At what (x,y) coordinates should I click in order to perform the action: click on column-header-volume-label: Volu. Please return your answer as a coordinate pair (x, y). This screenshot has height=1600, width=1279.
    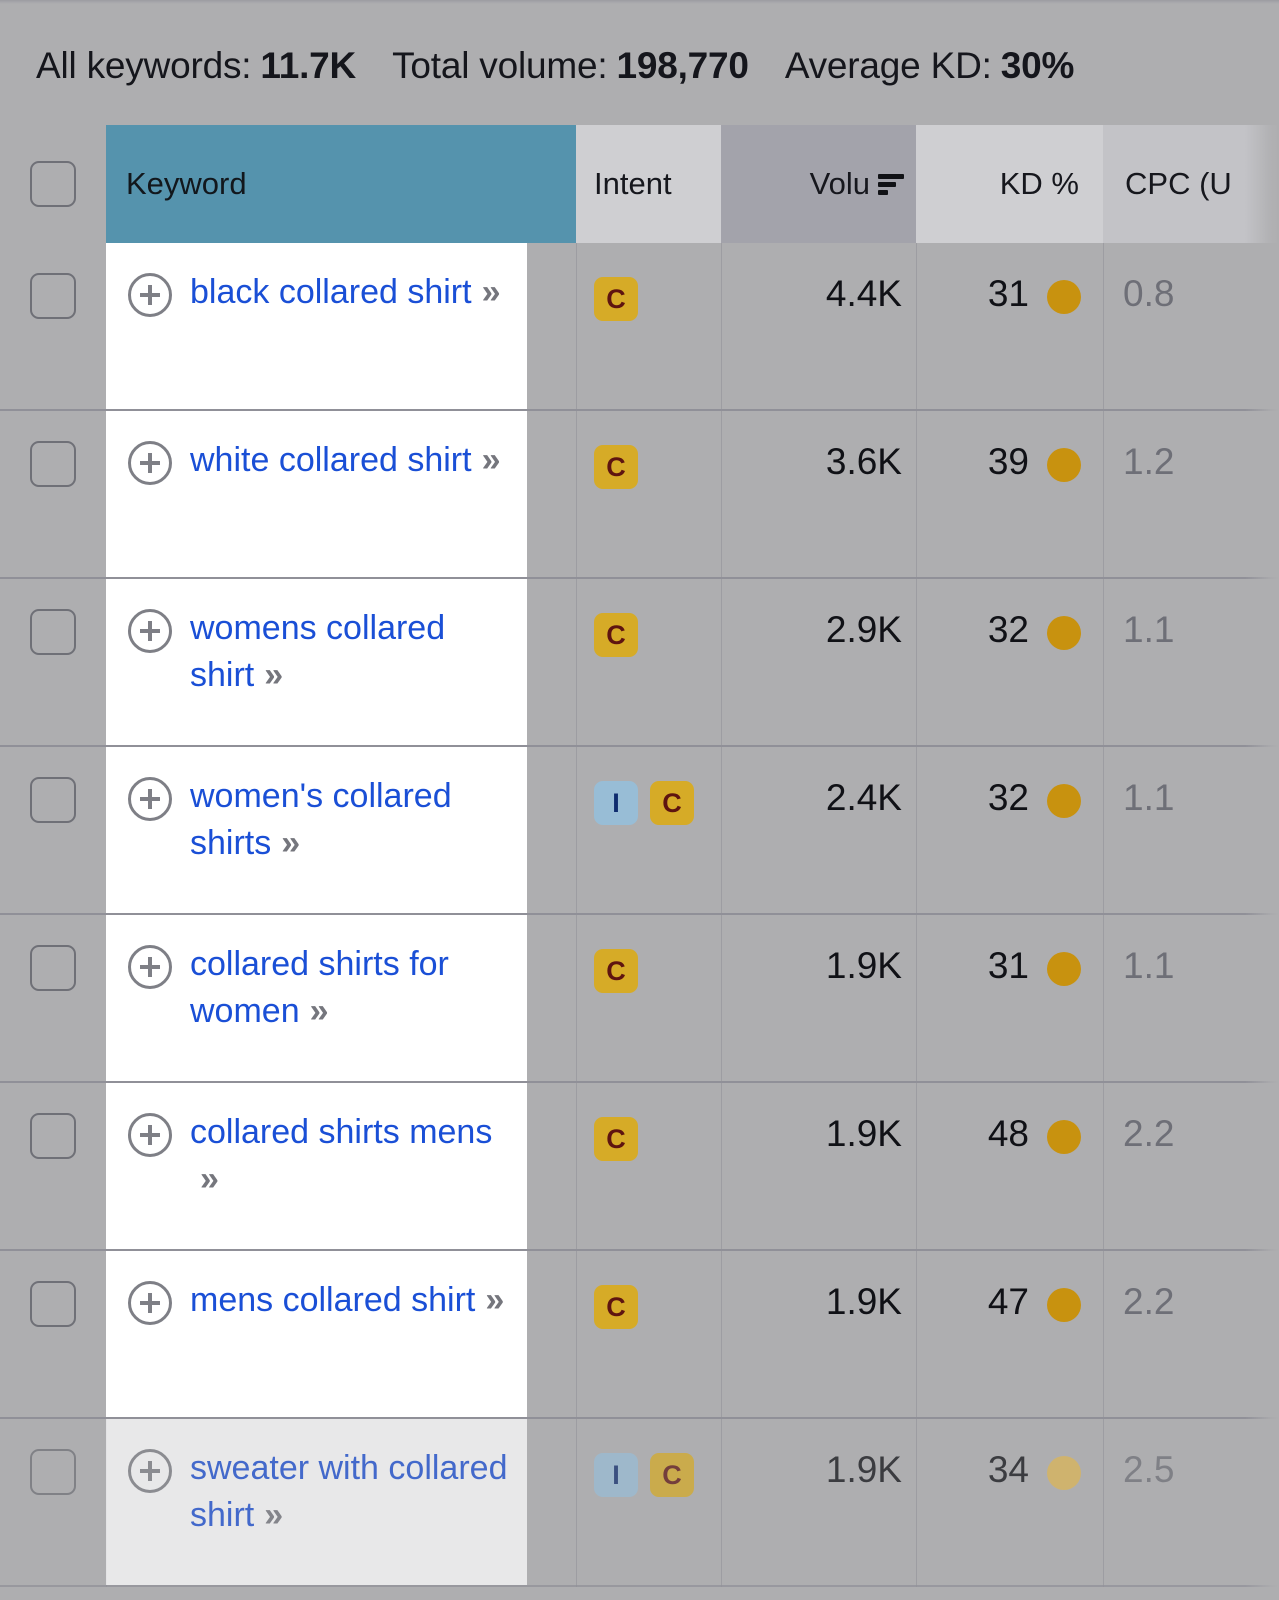
    Looking at the image, I should click on (839, 183).